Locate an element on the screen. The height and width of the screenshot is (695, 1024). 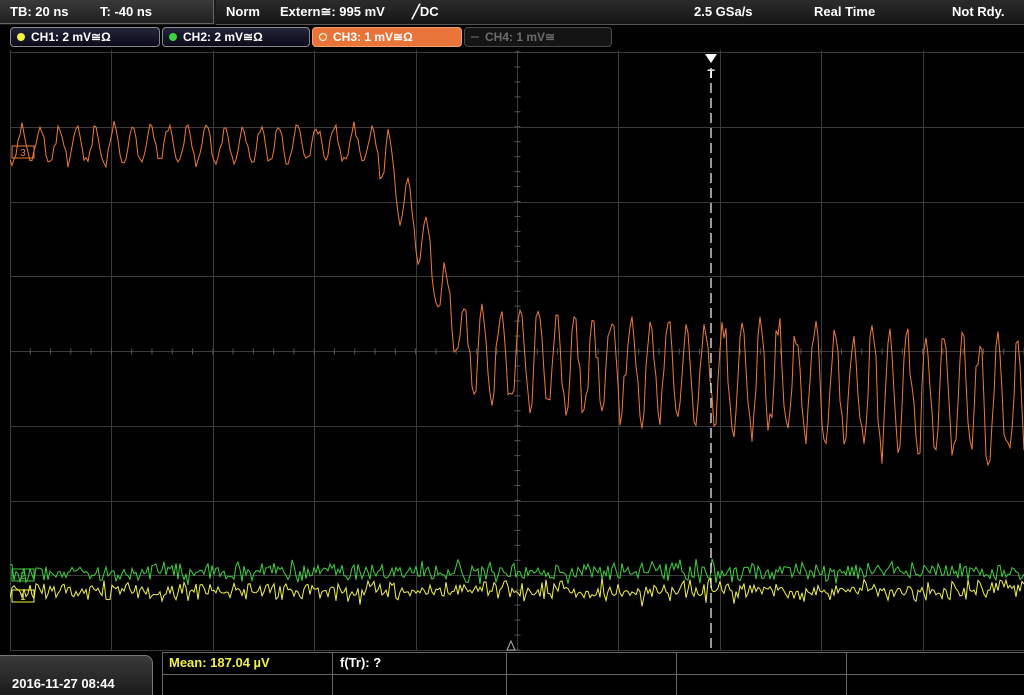
frequency-measurement: f(Tr): ? is located at coordinates (361, 662).